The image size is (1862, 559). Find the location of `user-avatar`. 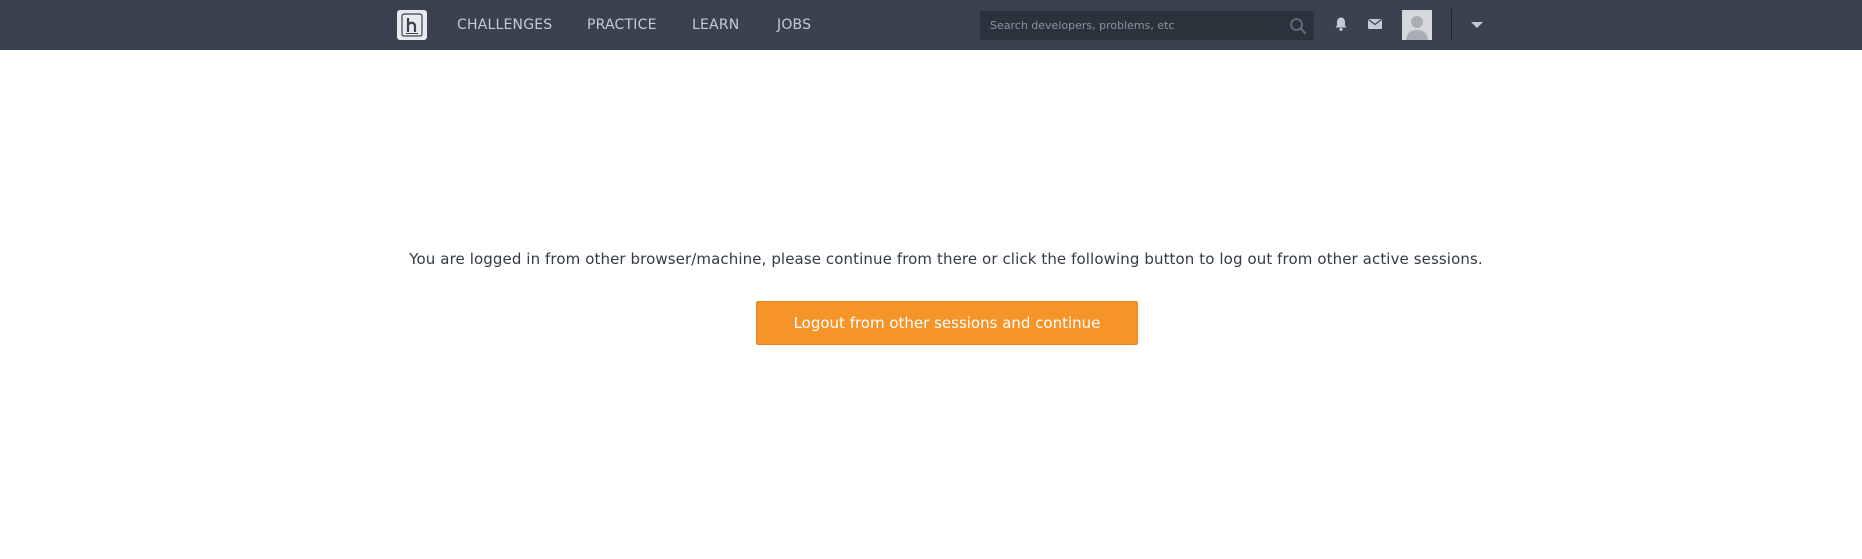

user-avatar is located at coordinates (1417, 25).